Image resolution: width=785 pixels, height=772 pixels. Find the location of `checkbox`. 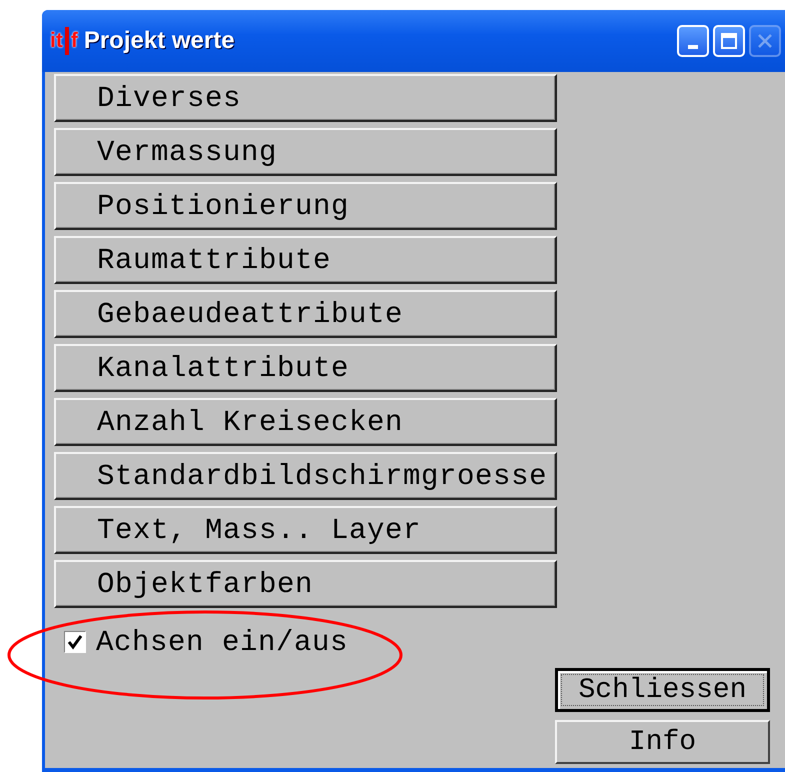

checkbox is located at coordinates (75, 642).